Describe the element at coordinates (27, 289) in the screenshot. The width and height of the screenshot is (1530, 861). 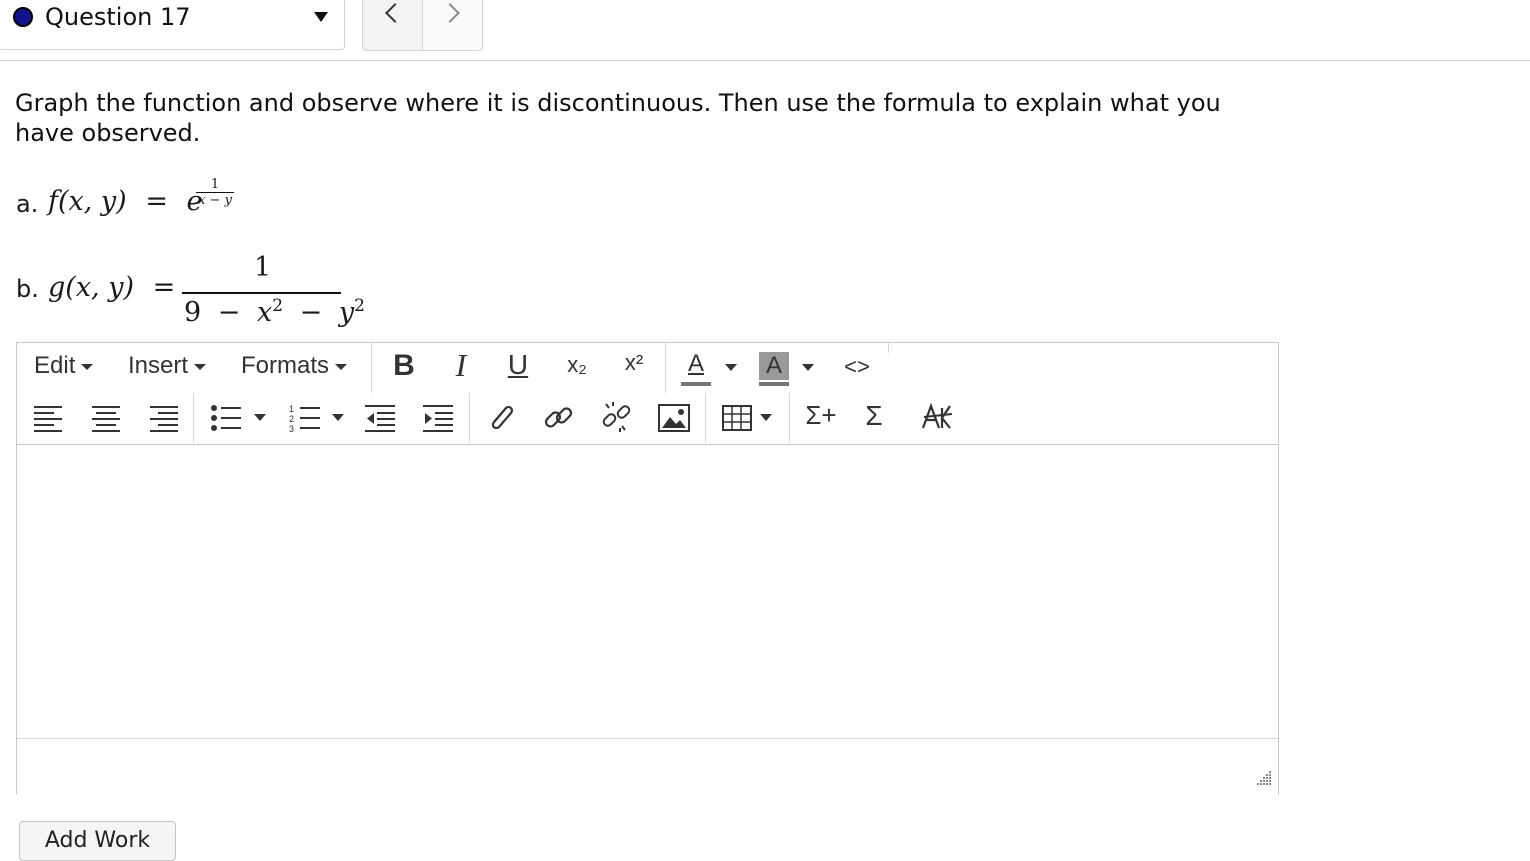
I see `part-b-label: b.` at that location.